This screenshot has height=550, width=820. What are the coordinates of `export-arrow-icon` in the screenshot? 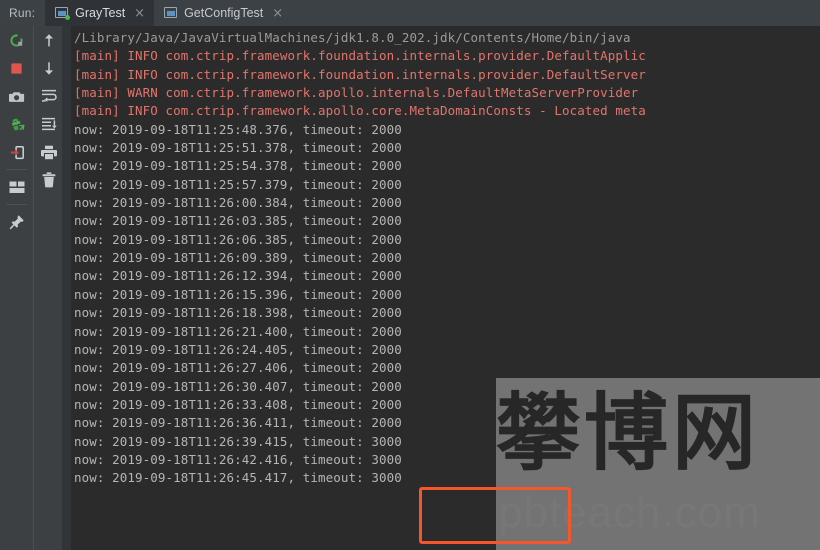 It's located at (17, 152).